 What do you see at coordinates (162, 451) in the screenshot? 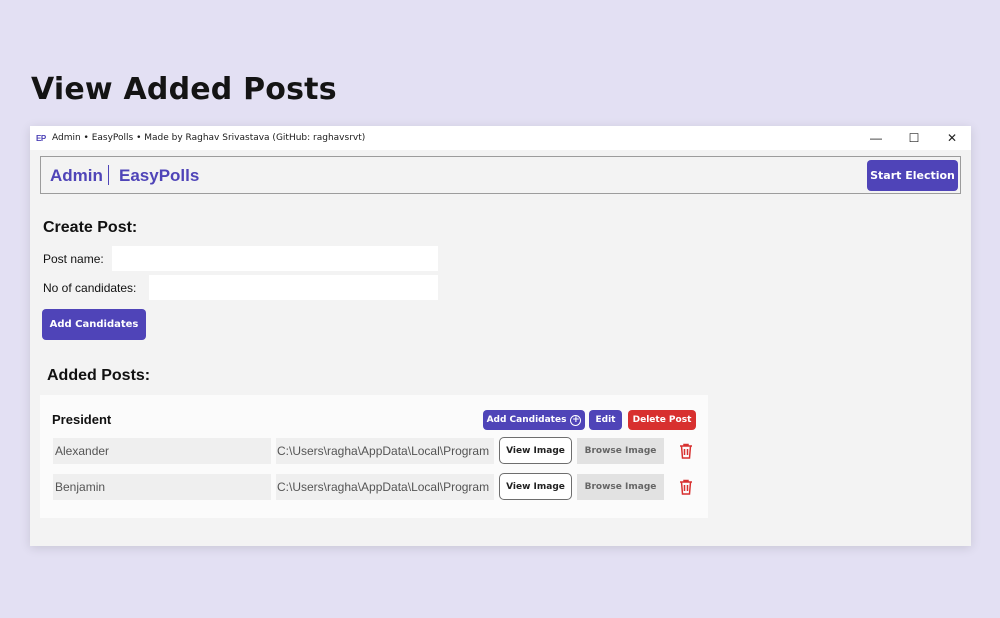
I see `candidate-name-field: Alexander` at bounding box center [162, 451].